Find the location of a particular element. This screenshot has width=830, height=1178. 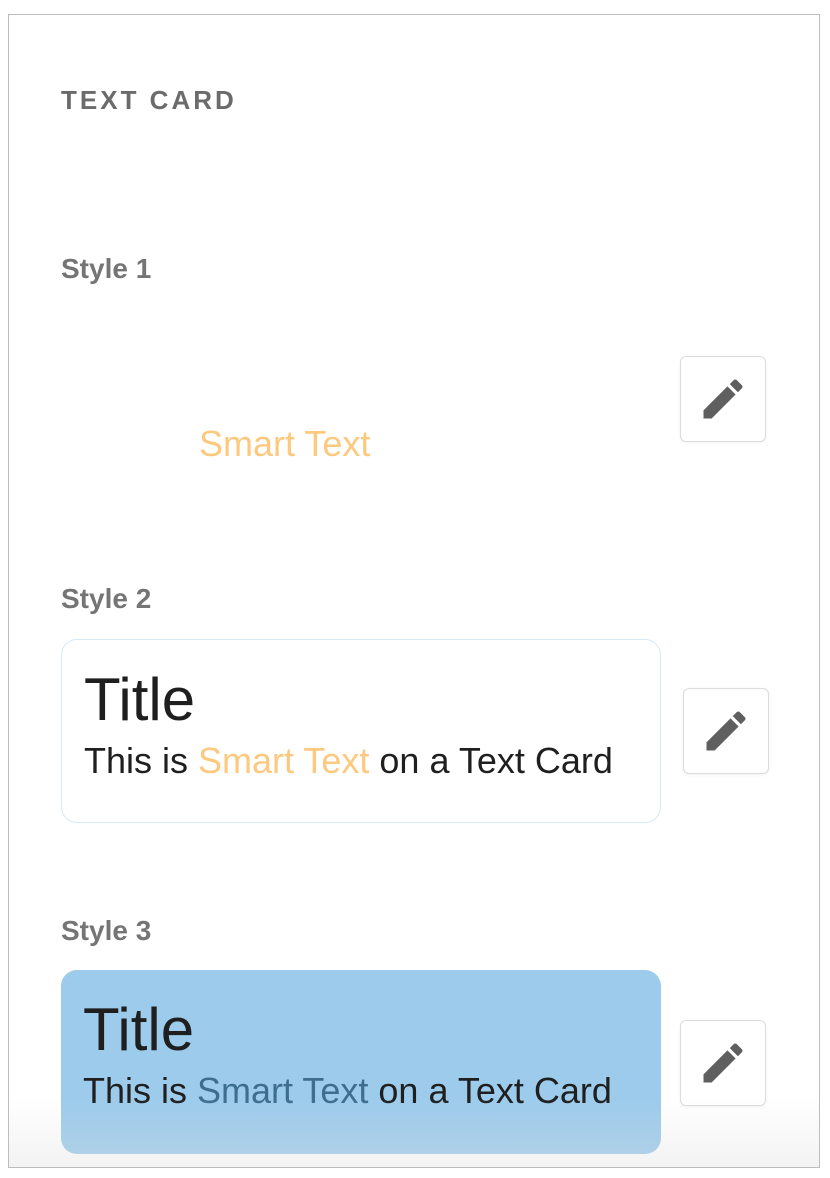

style-1-edit-button is located at coordinates (723, 399).